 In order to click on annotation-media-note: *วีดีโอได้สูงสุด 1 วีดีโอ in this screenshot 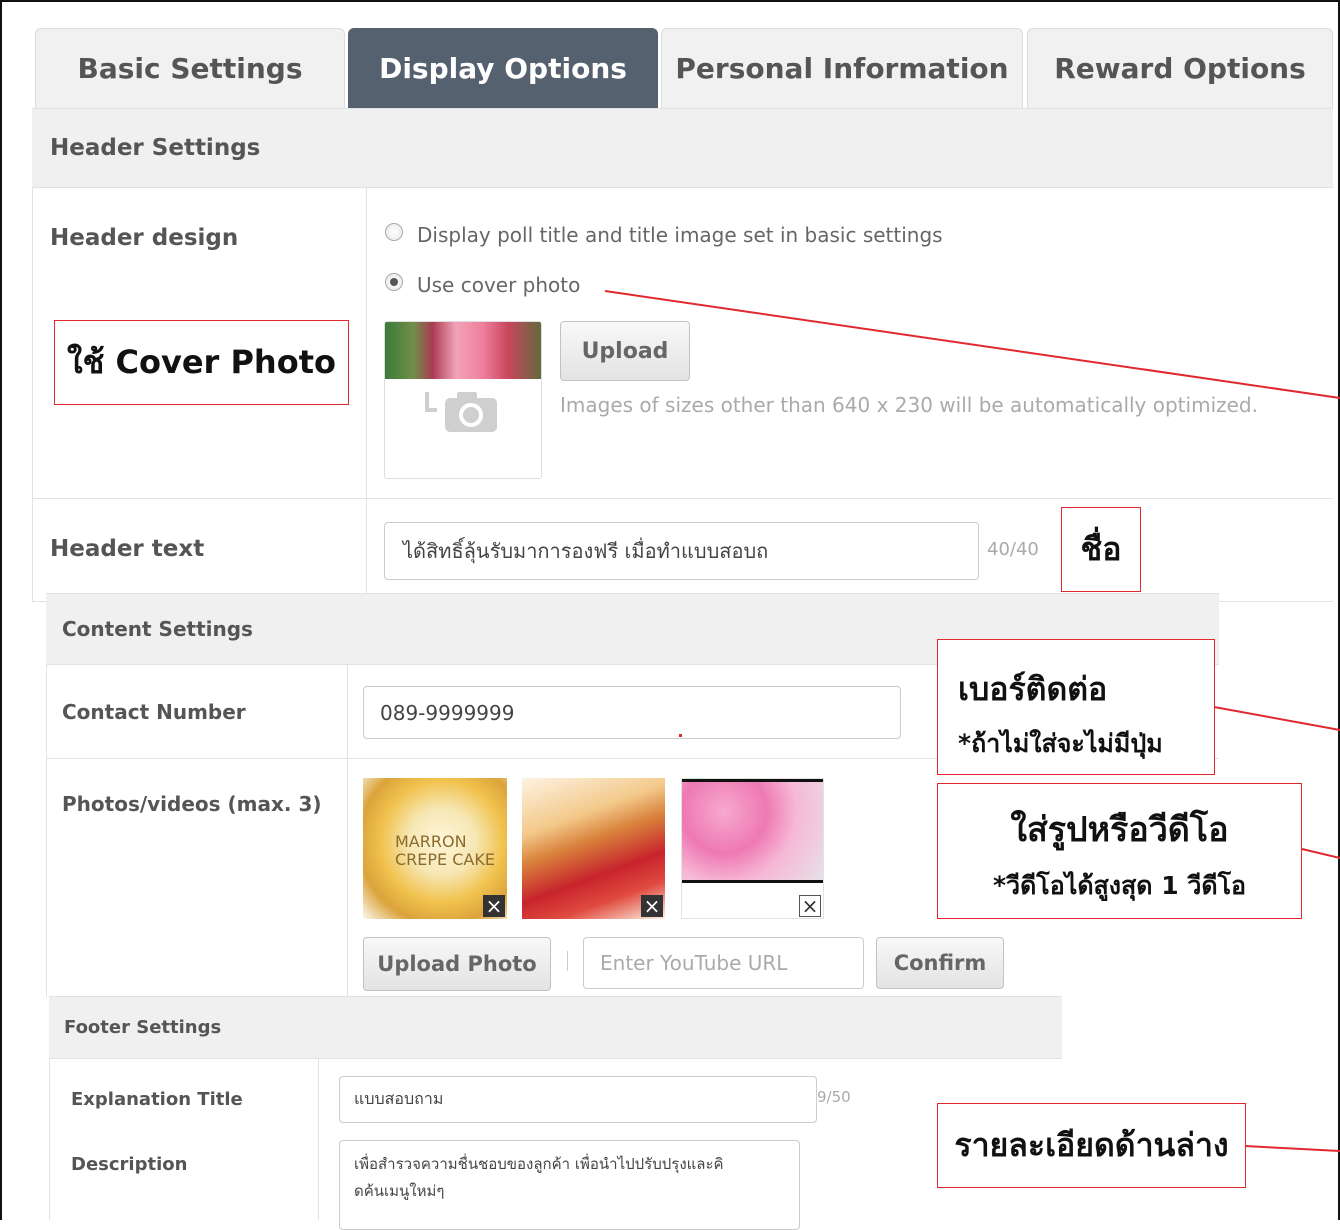, I will do `click(1119, 885)`.